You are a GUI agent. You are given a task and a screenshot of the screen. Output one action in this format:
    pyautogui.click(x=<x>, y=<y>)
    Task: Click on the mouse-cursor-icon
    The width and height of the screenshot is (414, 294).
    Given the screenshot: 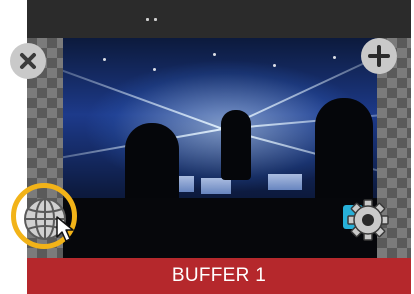 What is the action you would take?
    pyautogui.click(x=65, y=229)
    